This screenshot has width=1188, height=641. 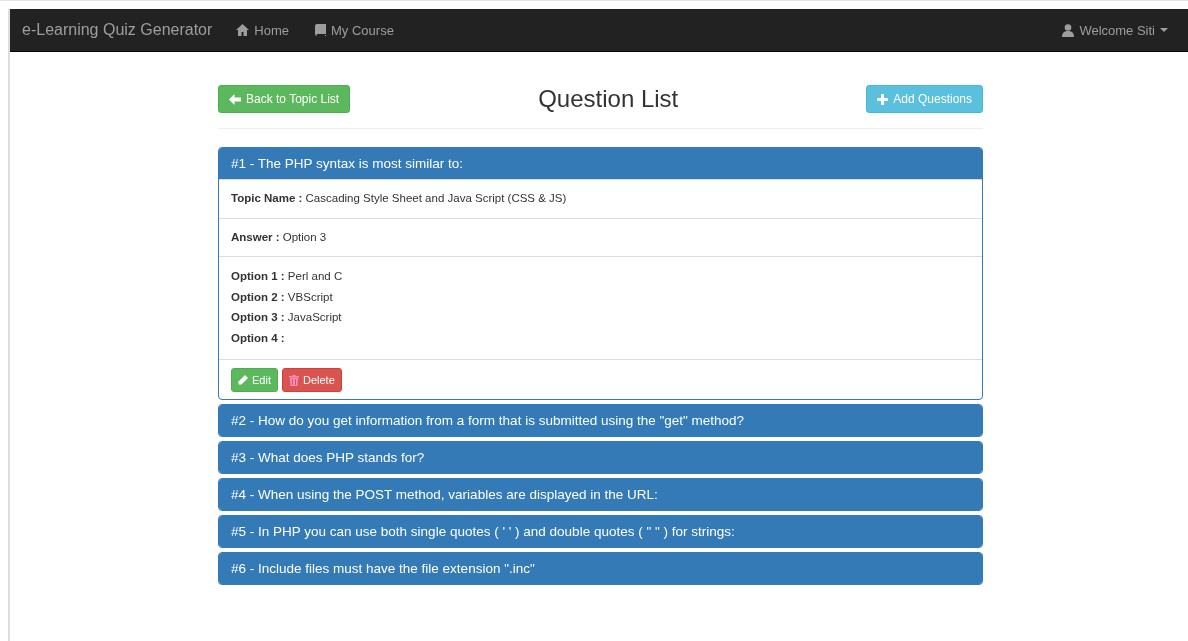 I want to click on delete-button: Delete, so click(x=311, y=380).